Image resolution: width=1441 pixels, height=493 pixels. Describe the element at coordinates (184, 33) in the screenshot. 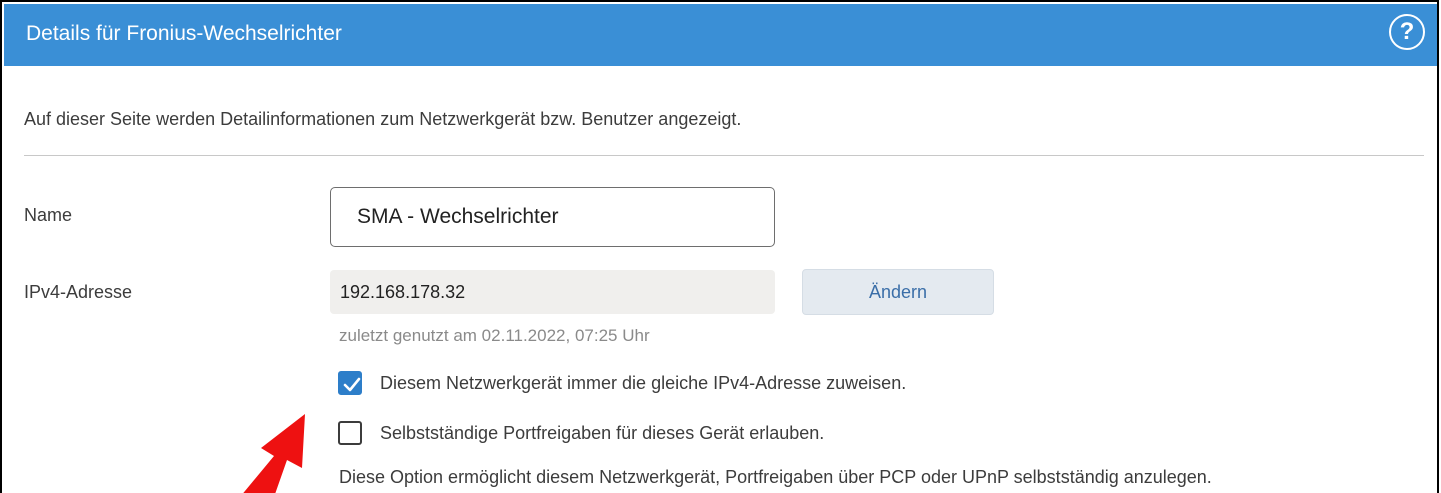

I see `panel-title: Details für Fronius-Wechselrichter` at that location.